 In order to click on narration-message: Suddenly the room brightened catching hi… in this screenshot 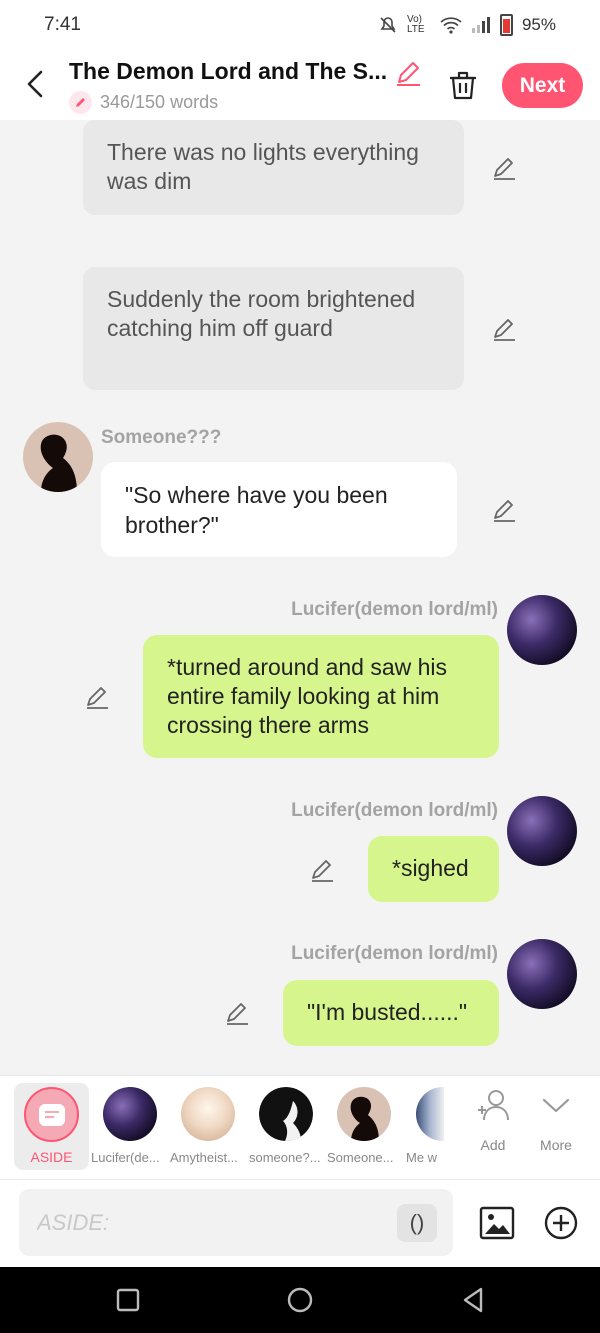, I will do `click(273, 328)`.